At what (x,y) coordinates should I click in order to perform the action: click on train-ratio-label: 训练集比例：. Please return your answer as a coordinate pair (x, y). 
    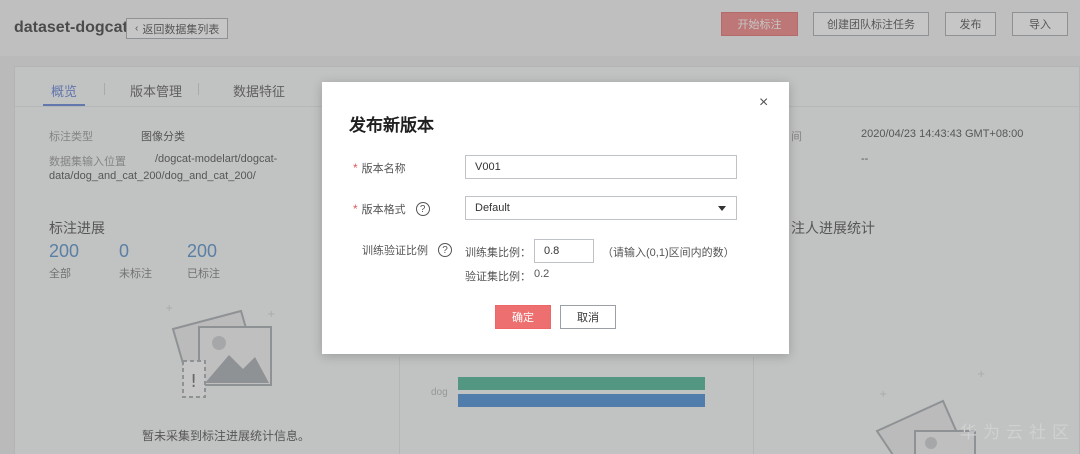
    Looking at the image, I should click on (498, 253).